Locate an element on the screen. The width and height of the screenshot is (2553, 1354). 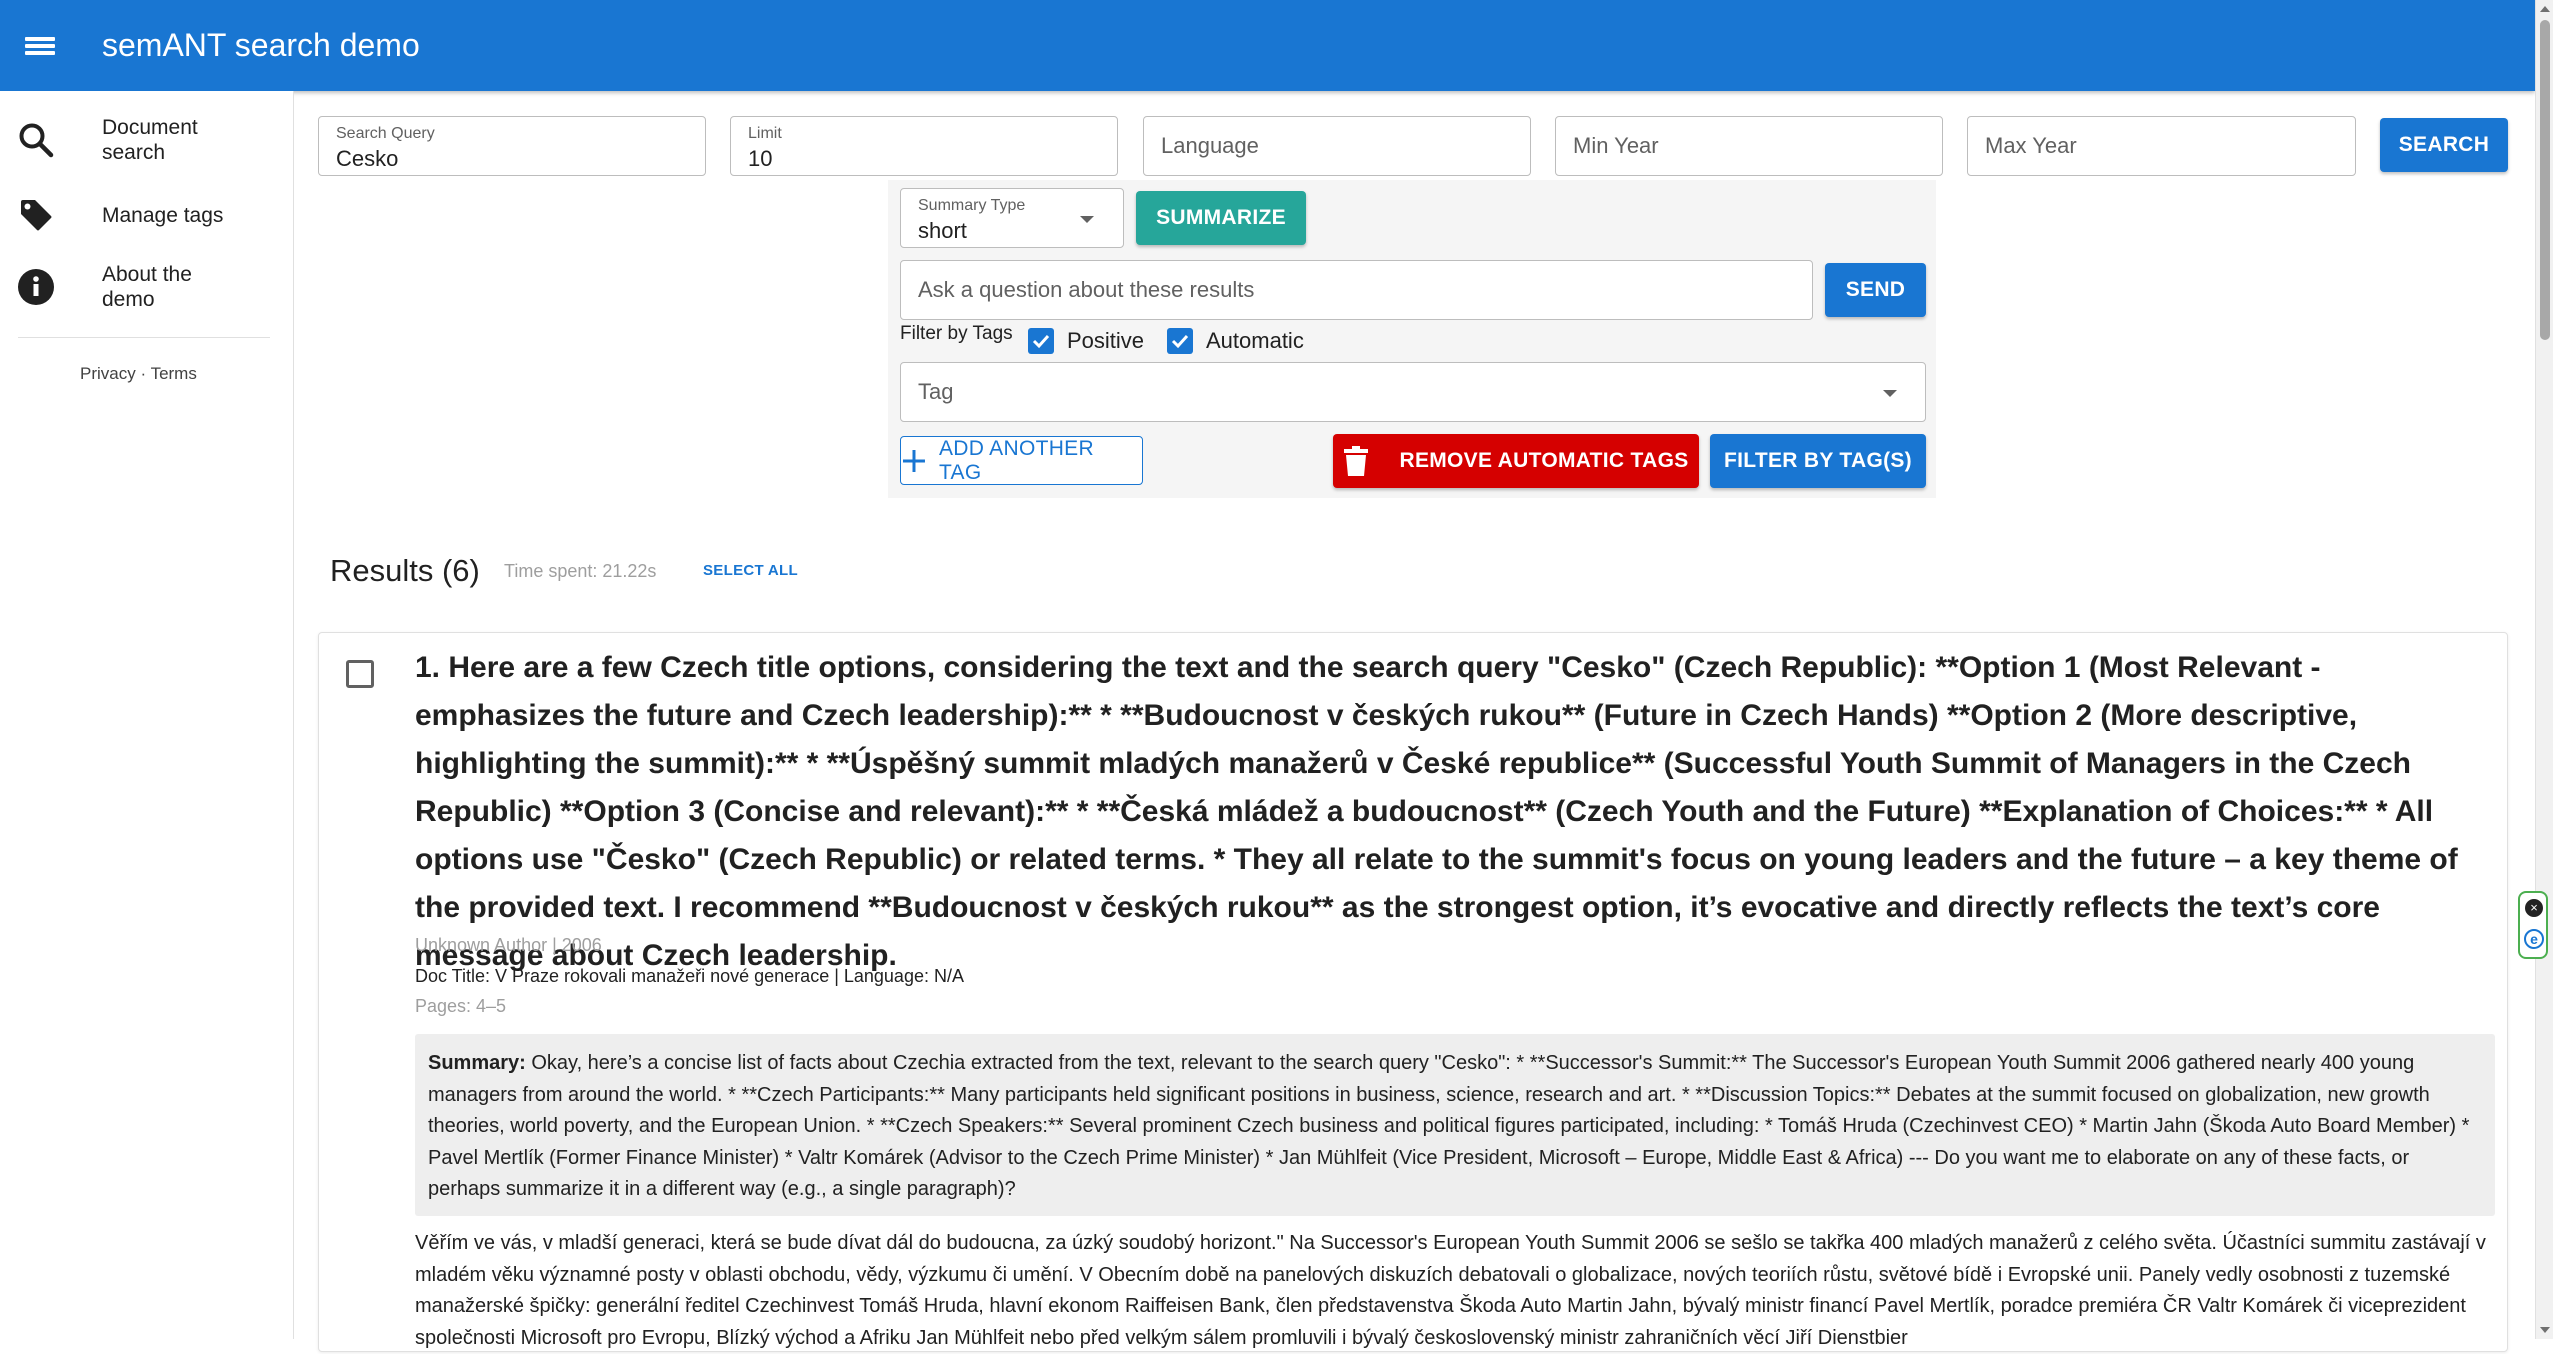
send-button: SEND is located at coordinates (1875, 290).